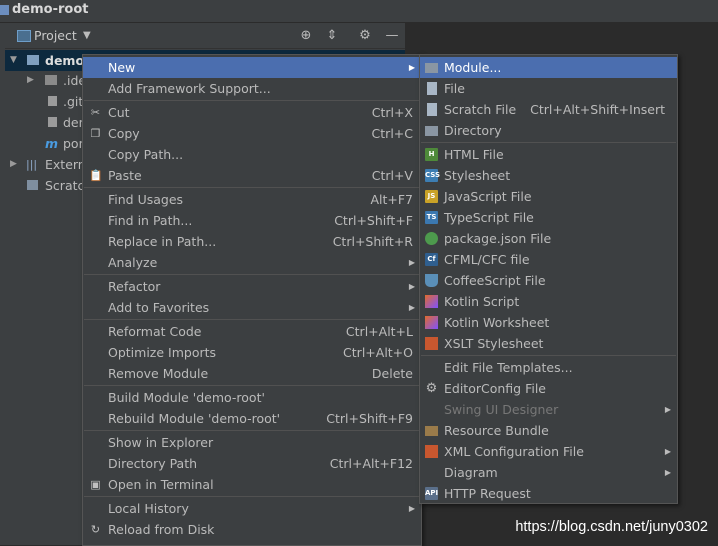  What do you see at coordinates (55, 35) in the screenshot?
I see `project-view-selector: Project` at bounding box center [55, 35].